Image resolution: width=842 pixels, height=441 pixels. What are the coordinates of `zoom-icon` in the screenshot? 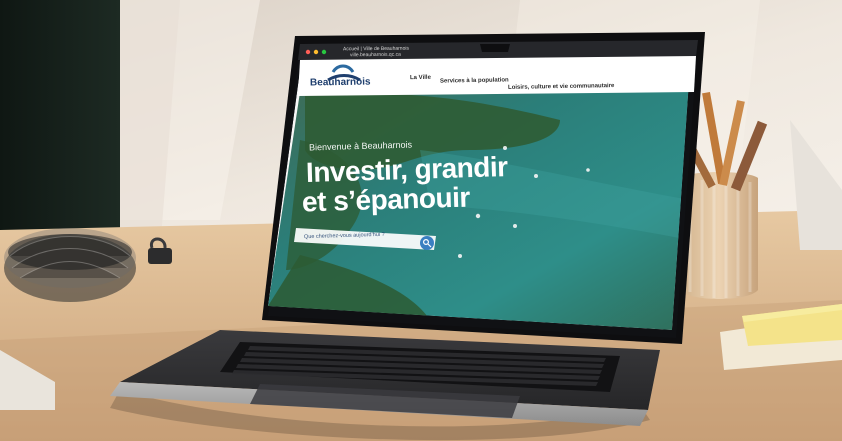 It's located at (324, 52).